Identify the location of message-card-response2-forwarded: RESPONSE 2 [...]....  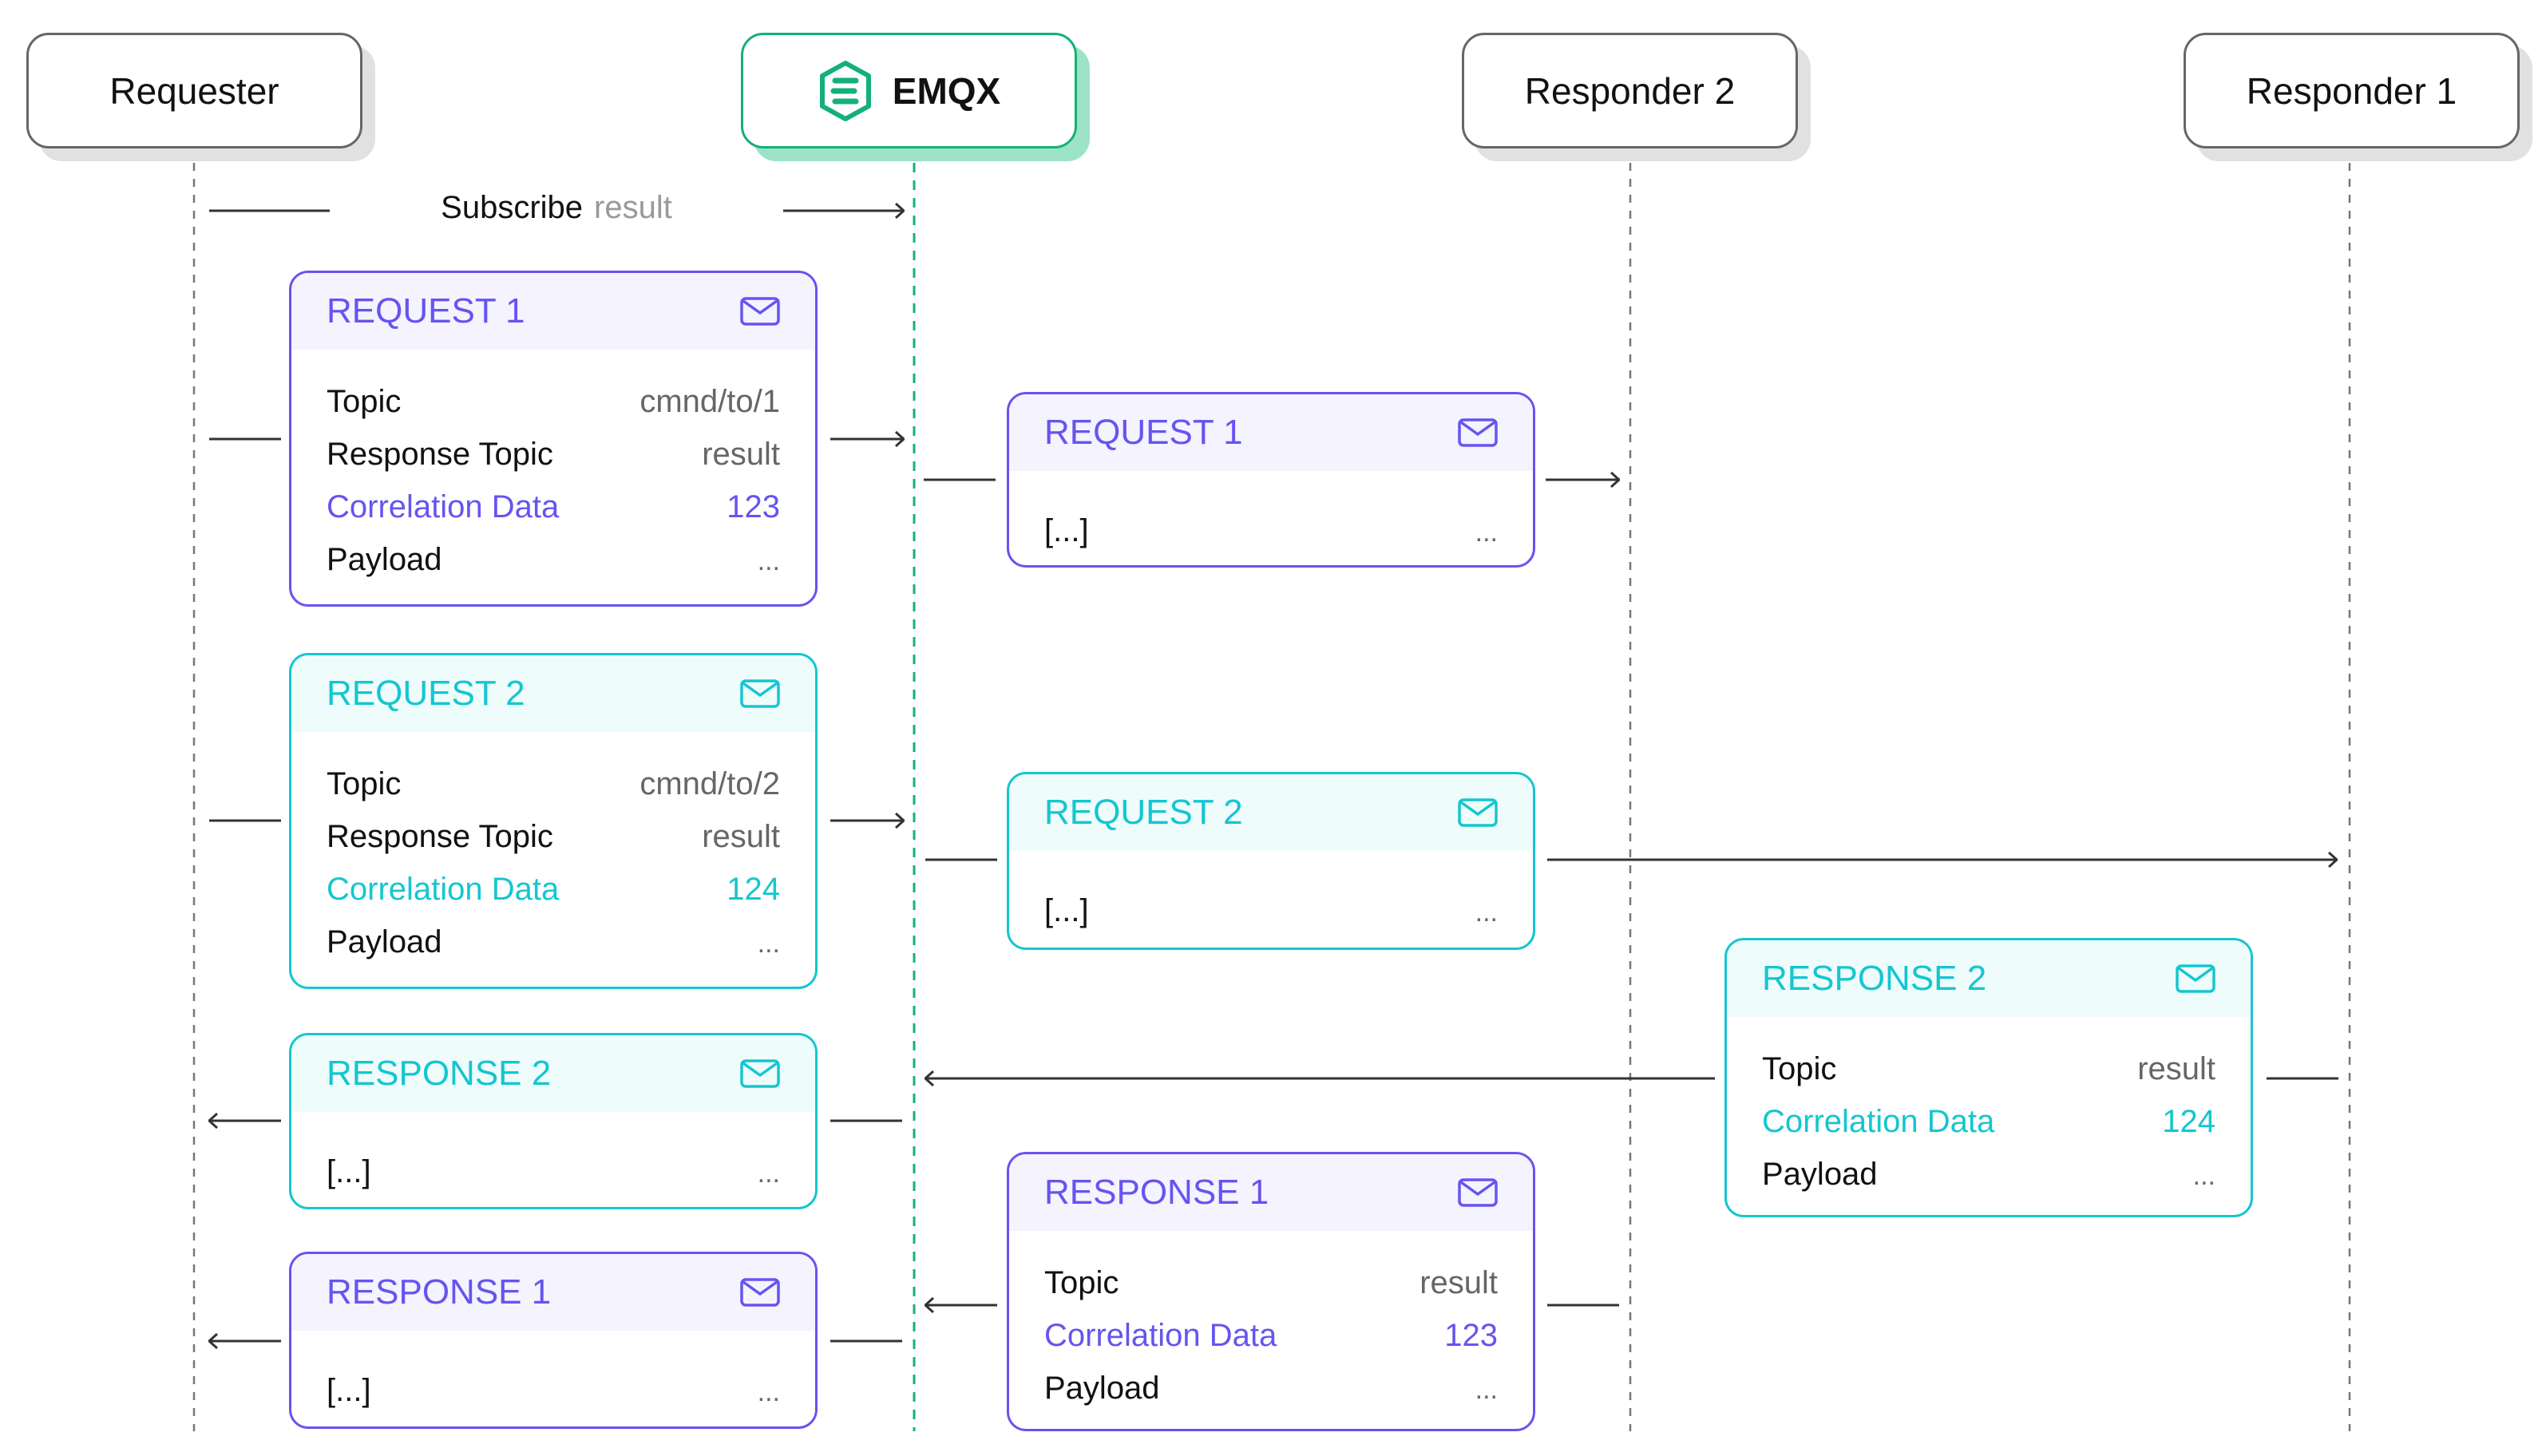
(553, 1121).